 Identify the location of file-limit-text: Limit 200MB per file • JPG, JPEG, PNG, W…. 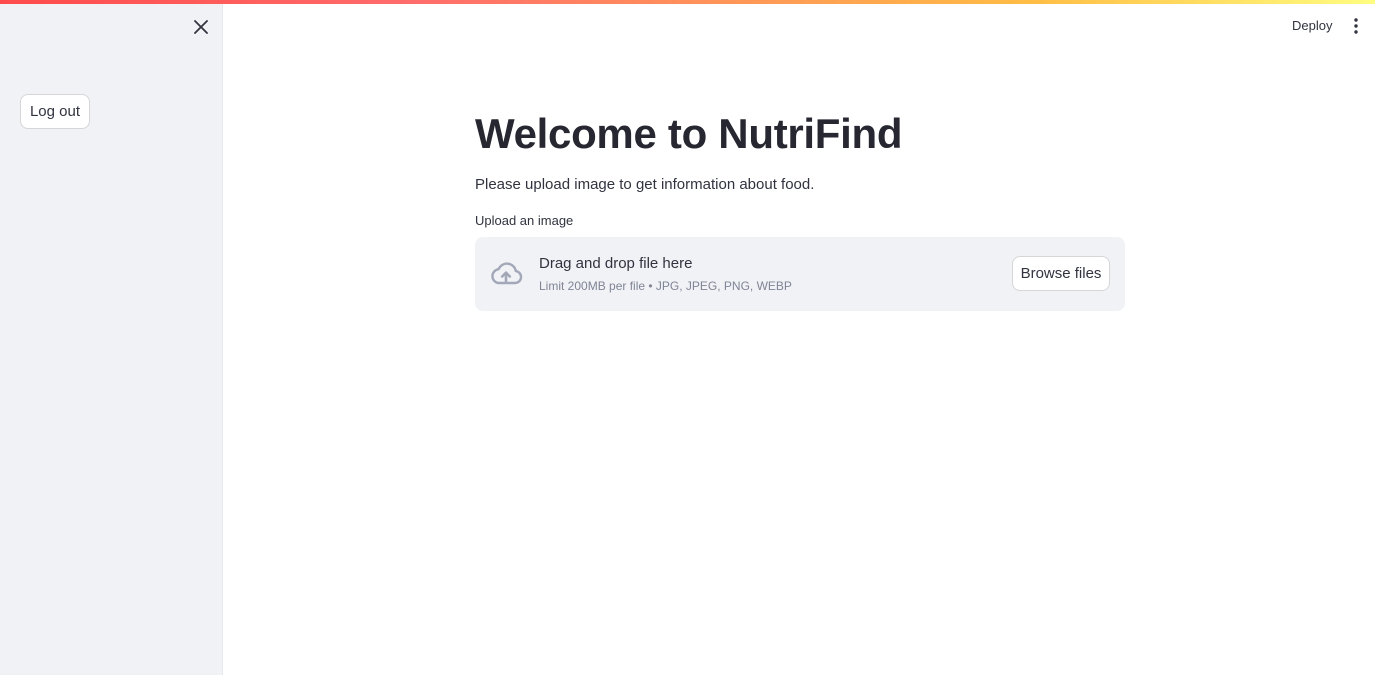
(665, 286).